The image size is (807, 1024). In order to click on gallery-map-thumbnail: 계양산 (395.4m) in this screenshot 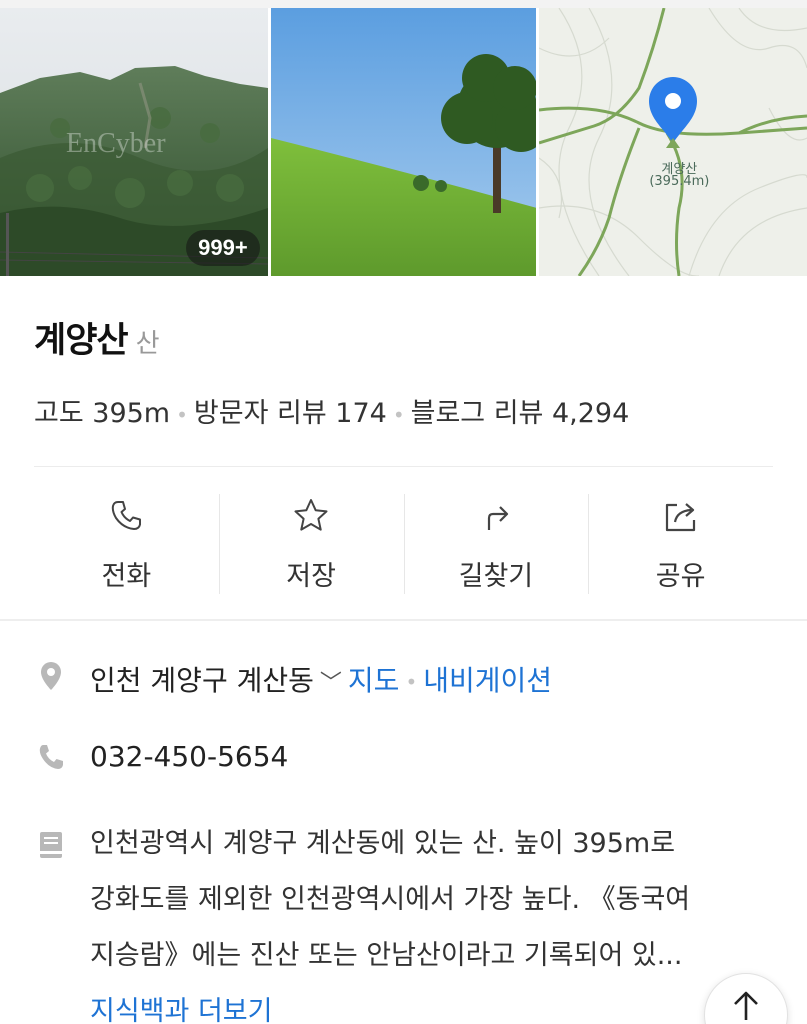, I will do `click(673, 142)`.